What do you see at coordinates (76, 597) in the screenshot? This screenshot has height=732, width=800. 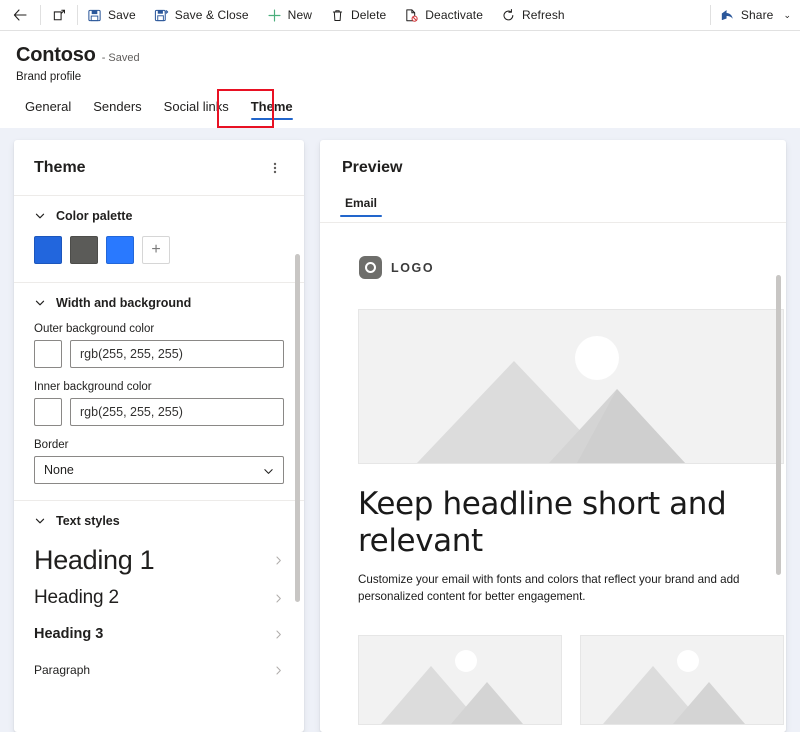 I see `text-style-heading-2-label: Heading 2` at bounding box center [76, 597].